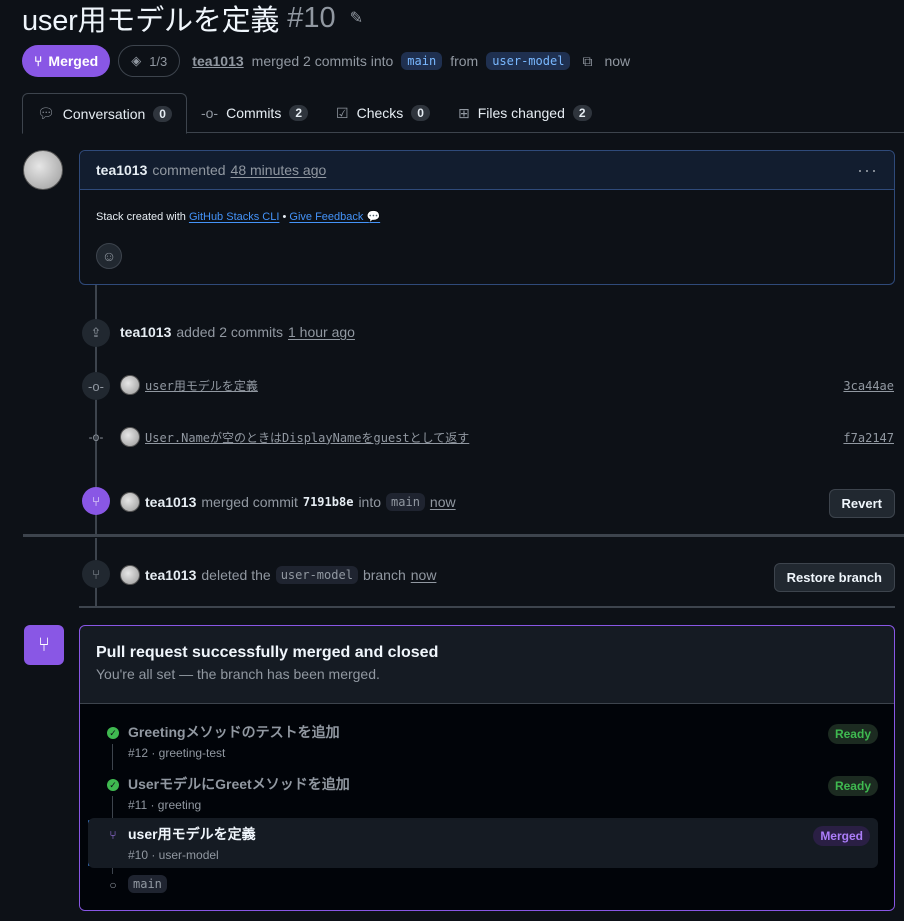 The height and width of the screenshot is (921, 904). Describe the element at coordinates (334, 217) in the screenshot. I see `give-feedback-link: Give Feedback 💬` at that location.